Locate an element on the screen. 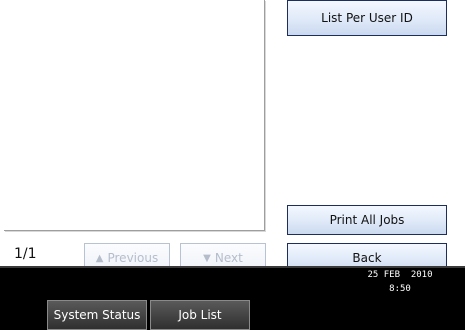 Image resolution: width=465 pixels, height=330 pixels. list-per-user-id-button: List Per User ID is located at coordinates (367, 18).